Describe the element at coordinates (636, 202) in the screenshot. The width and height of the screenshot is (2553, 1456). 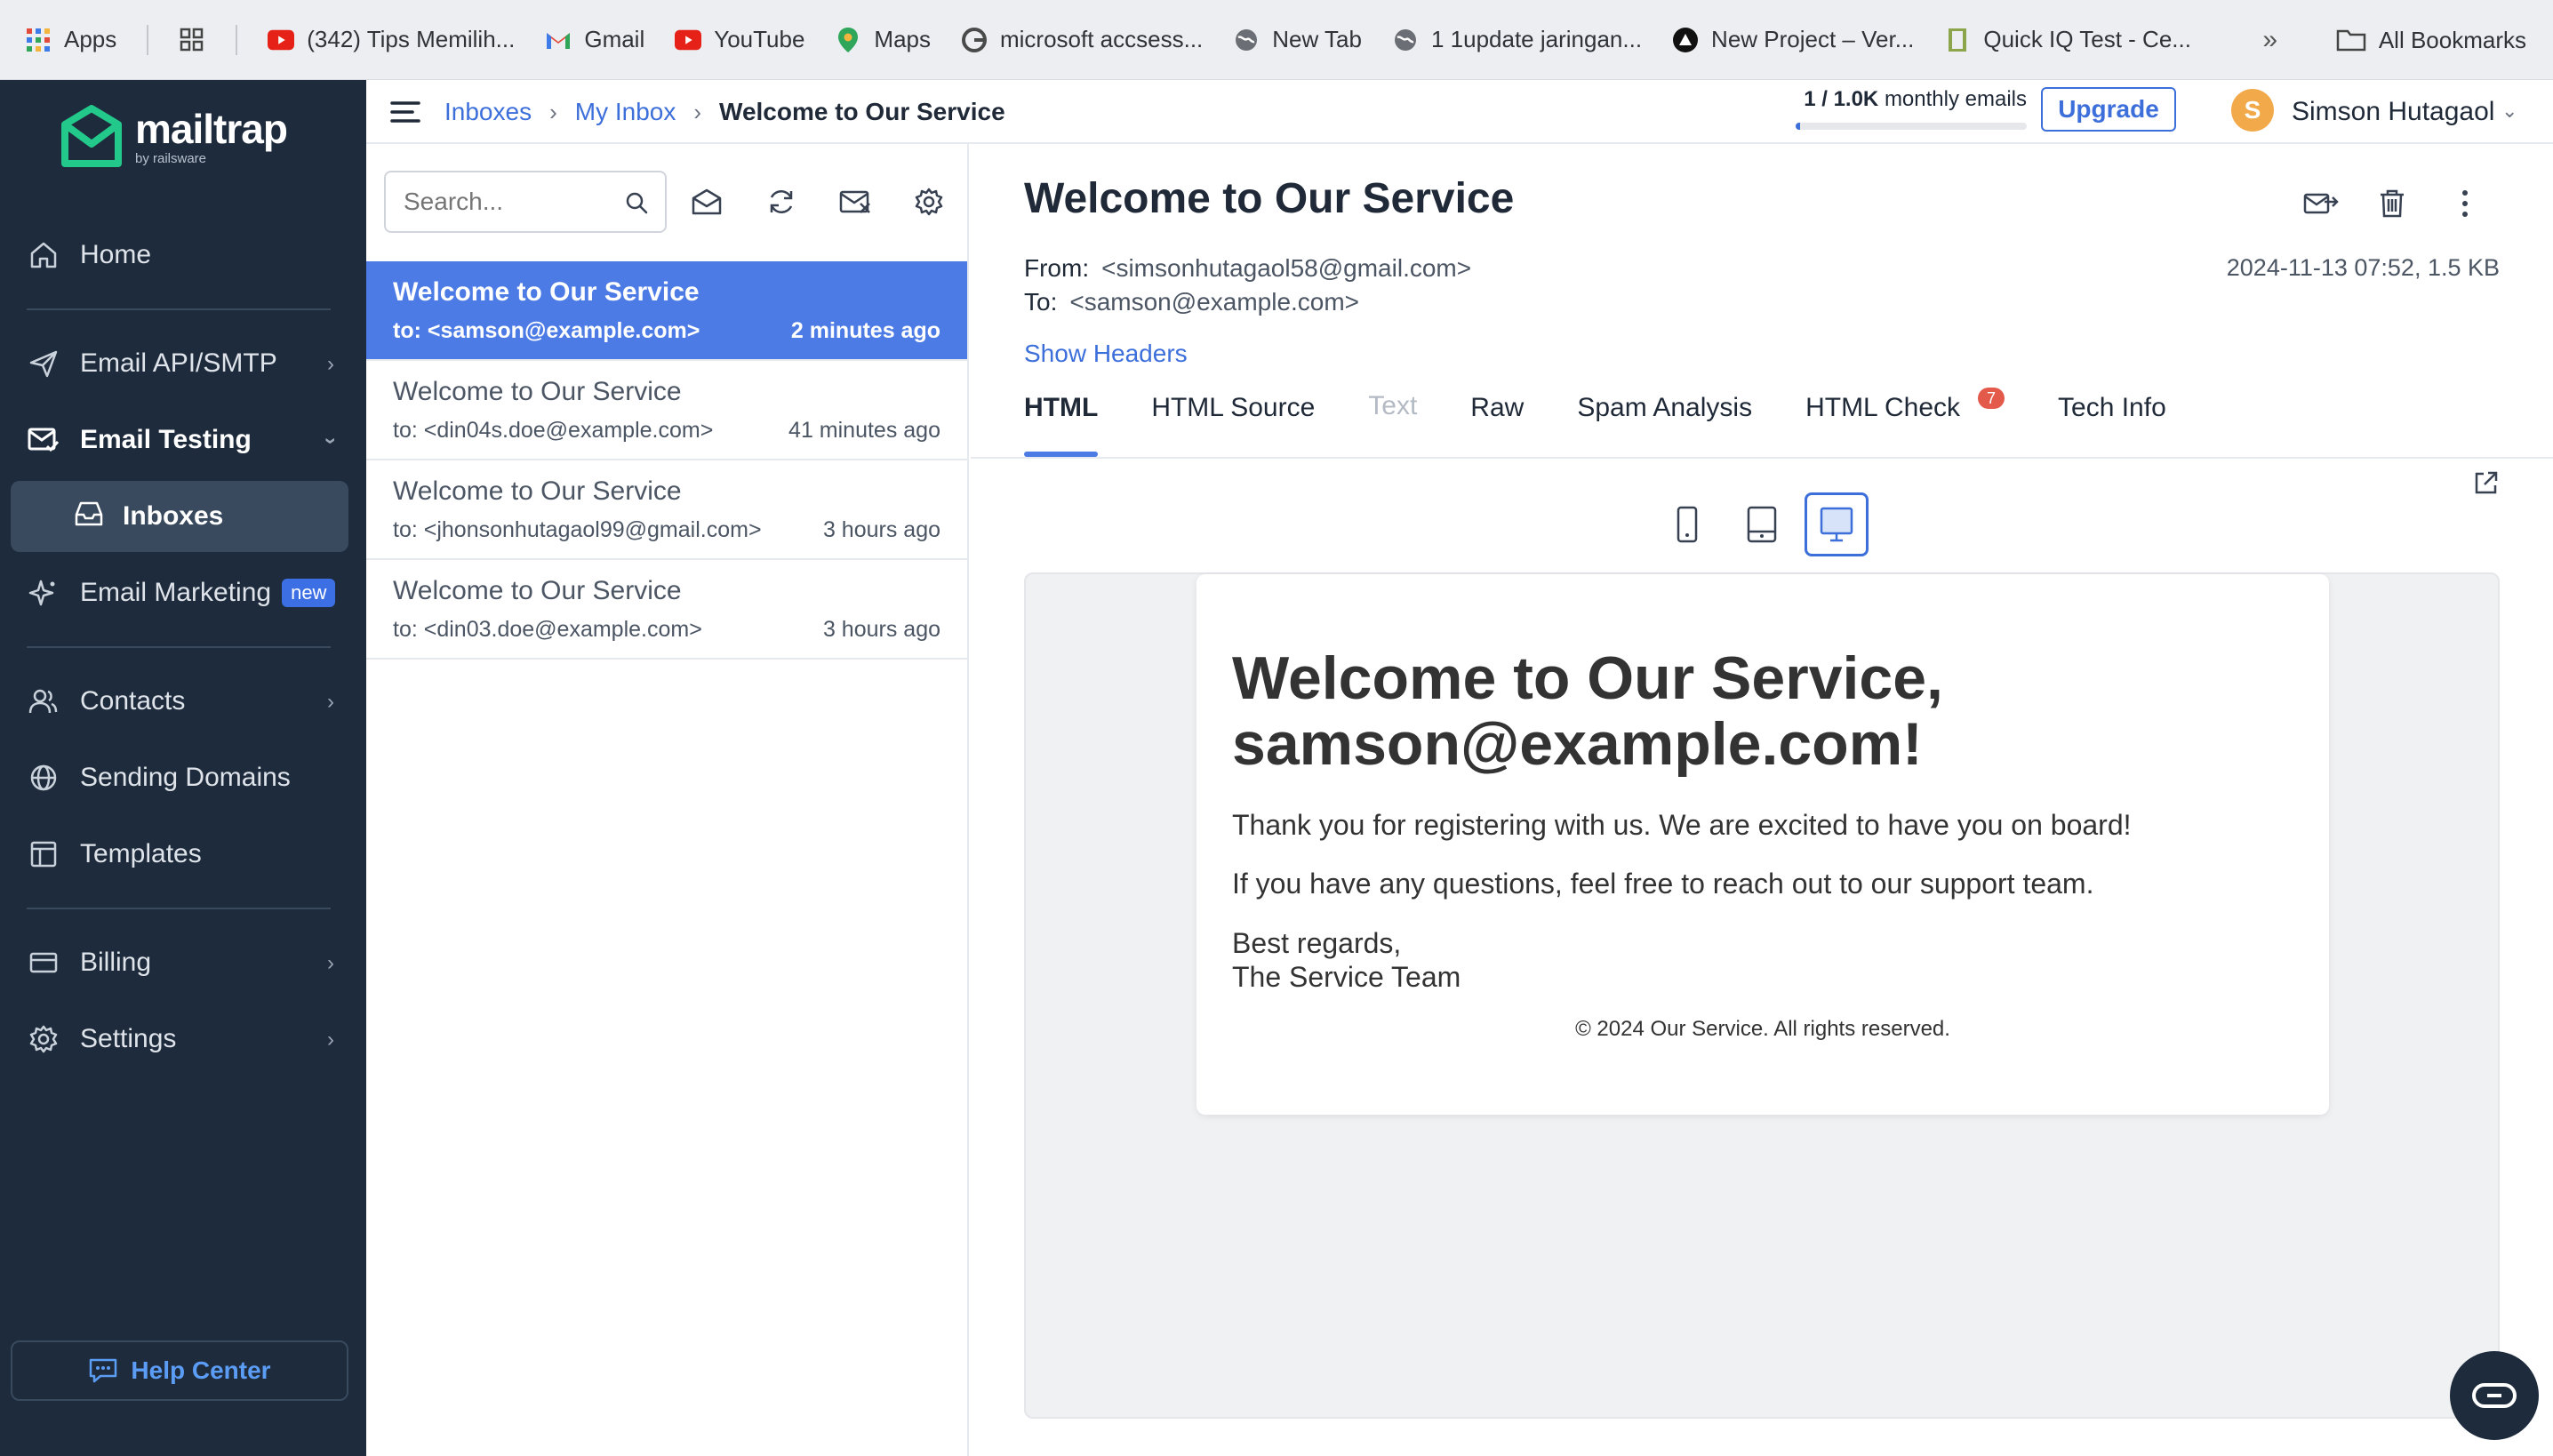
I see `search-icon` at that location.